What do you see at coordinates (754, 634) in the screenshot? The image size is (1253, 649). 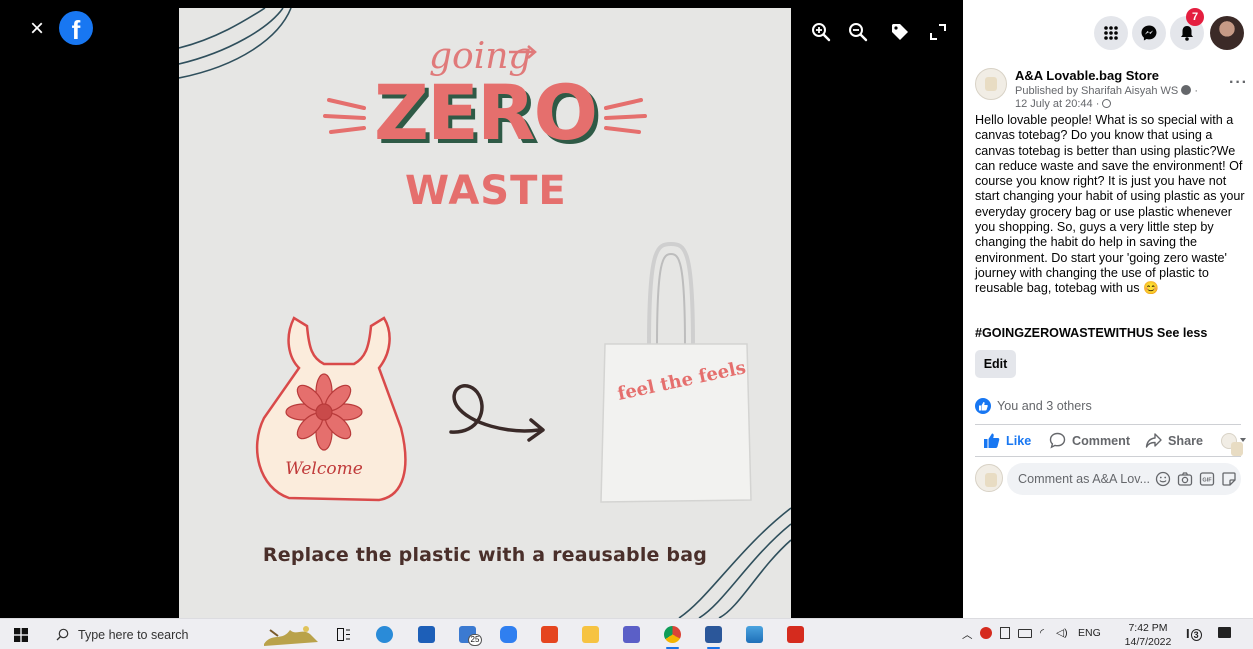 I see `photos-icon` at bounding box center [754, 634].